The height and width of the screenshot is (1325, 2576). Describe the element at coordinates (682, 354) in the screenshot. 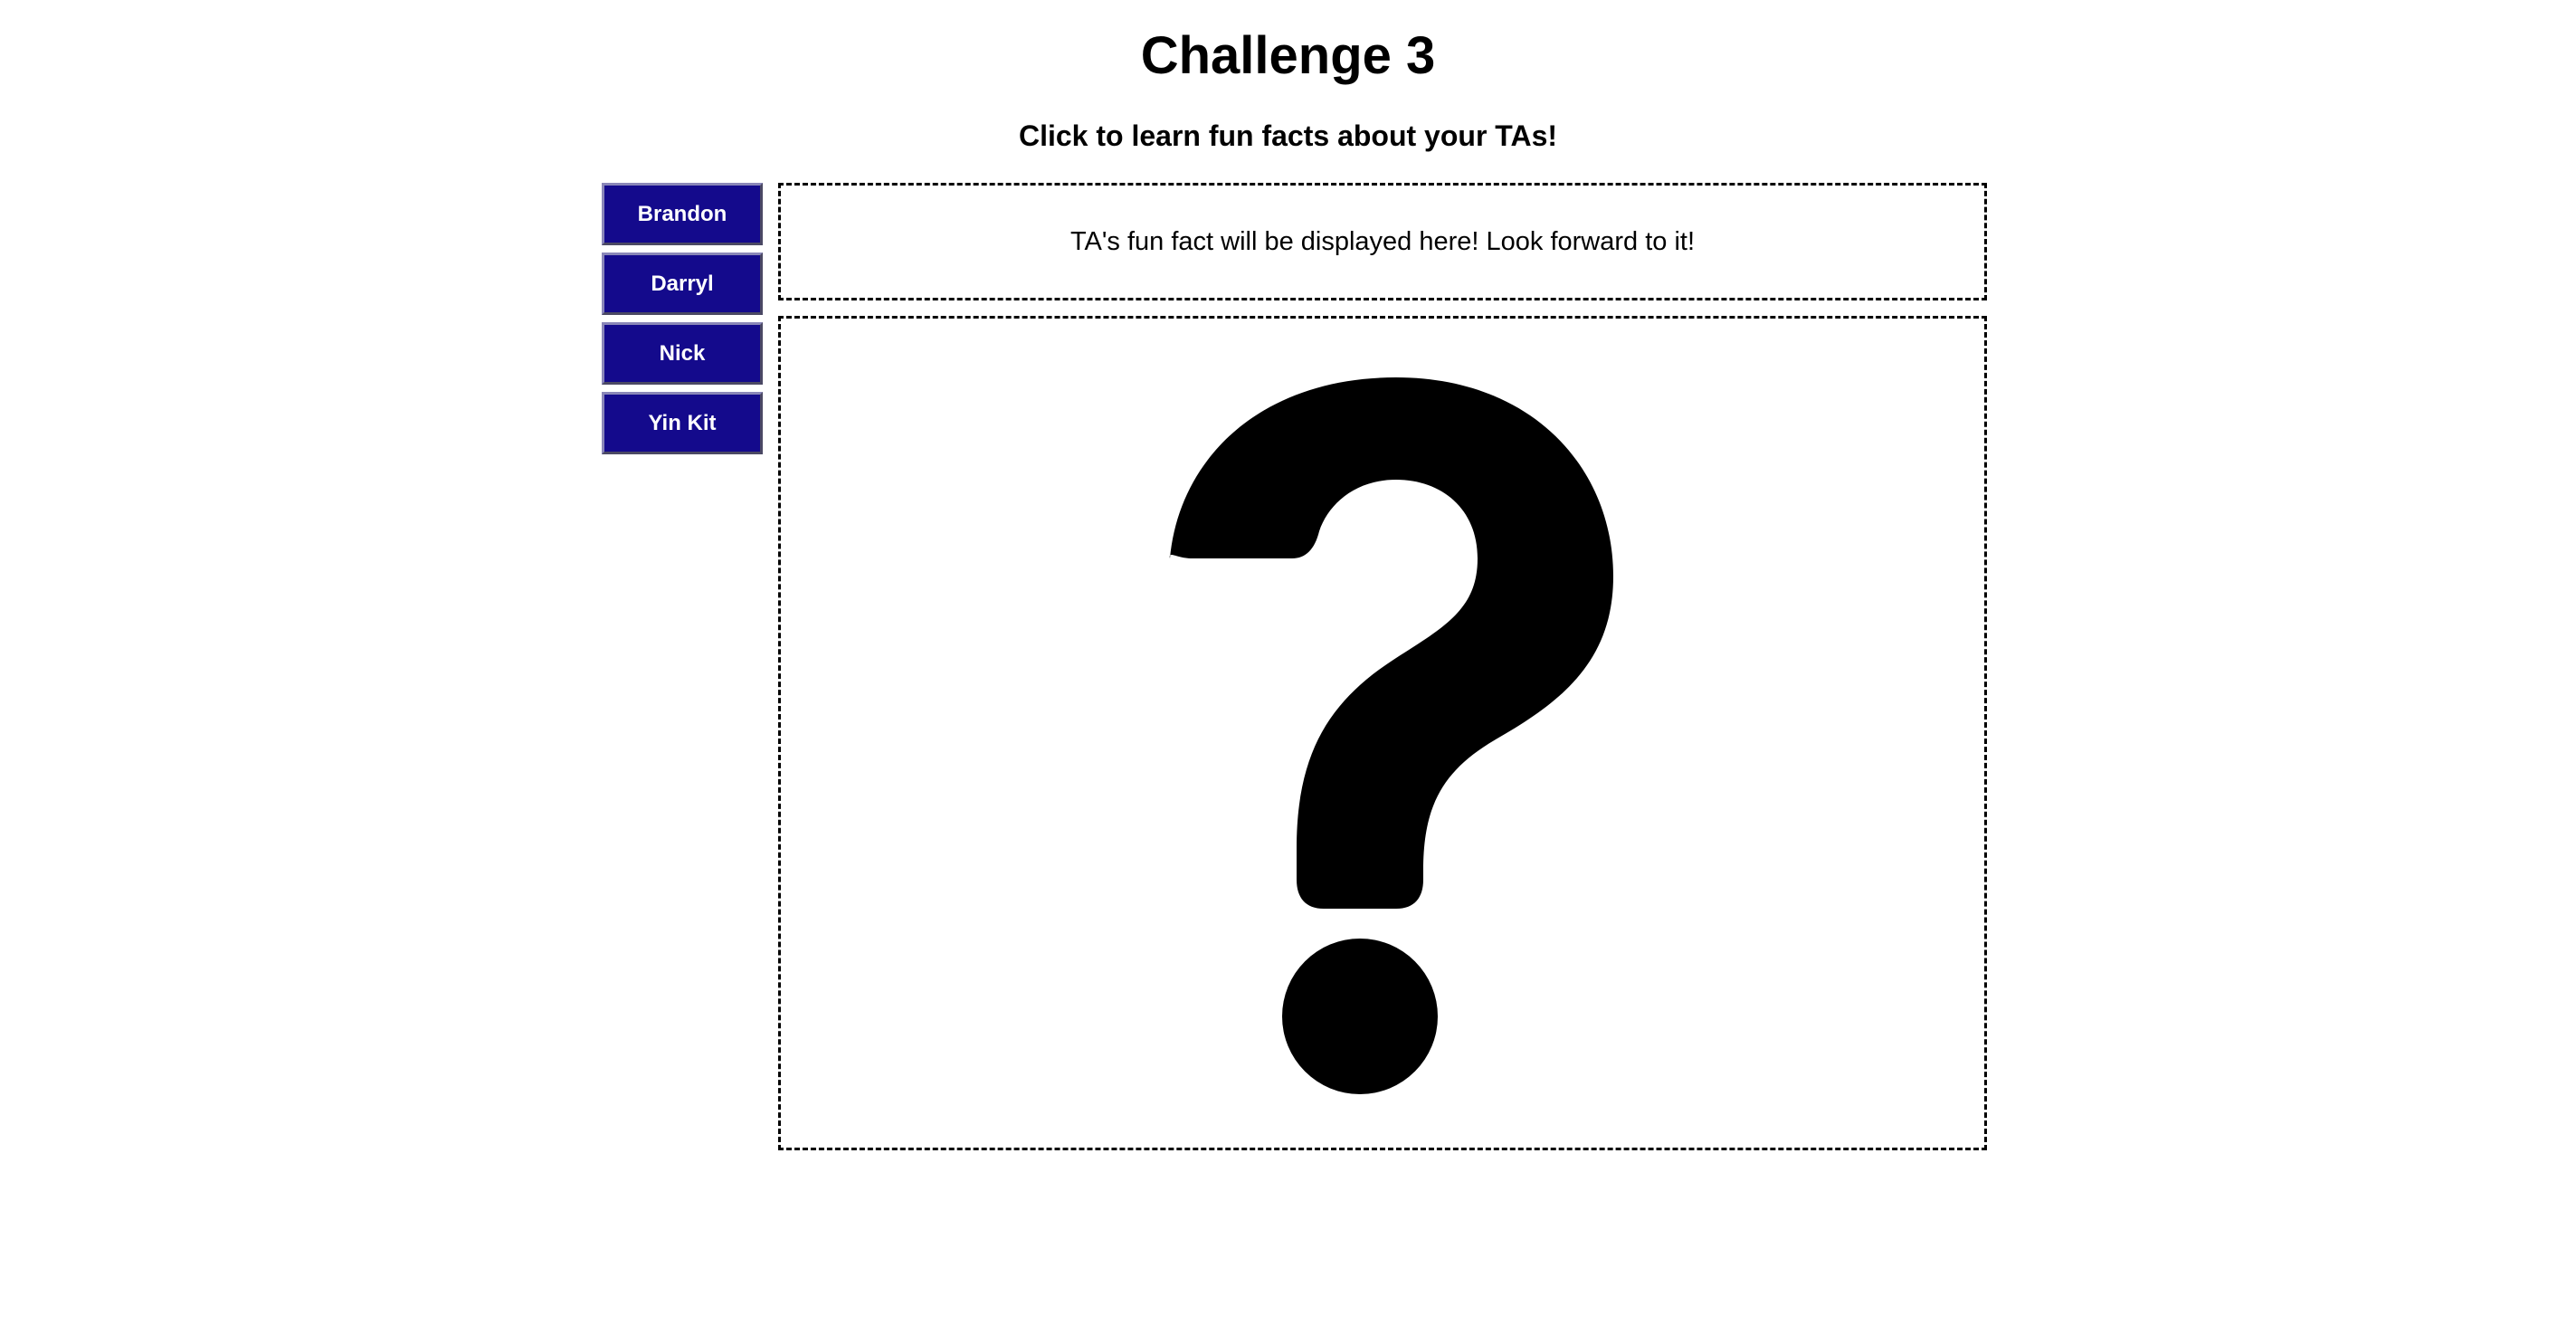

I see `ta-button-nick: Nick` at that location.